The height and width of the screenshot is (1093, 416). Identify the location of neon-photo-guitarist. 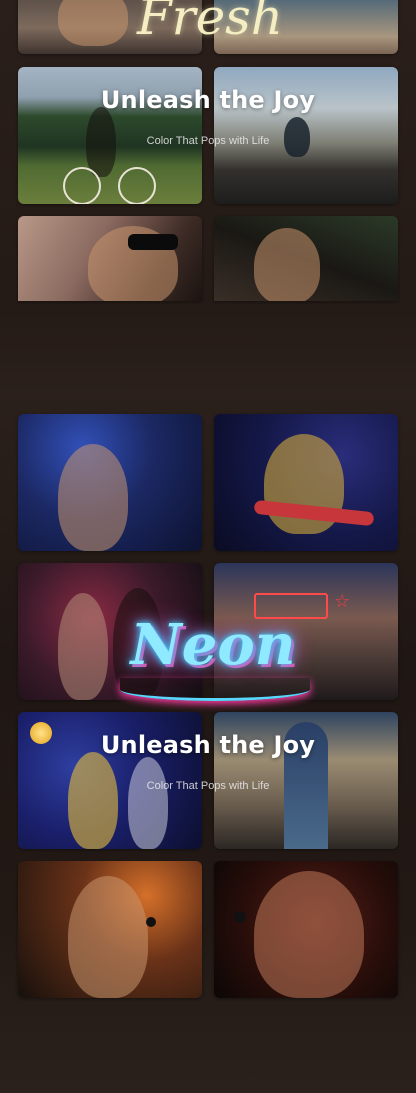
(306, 482).